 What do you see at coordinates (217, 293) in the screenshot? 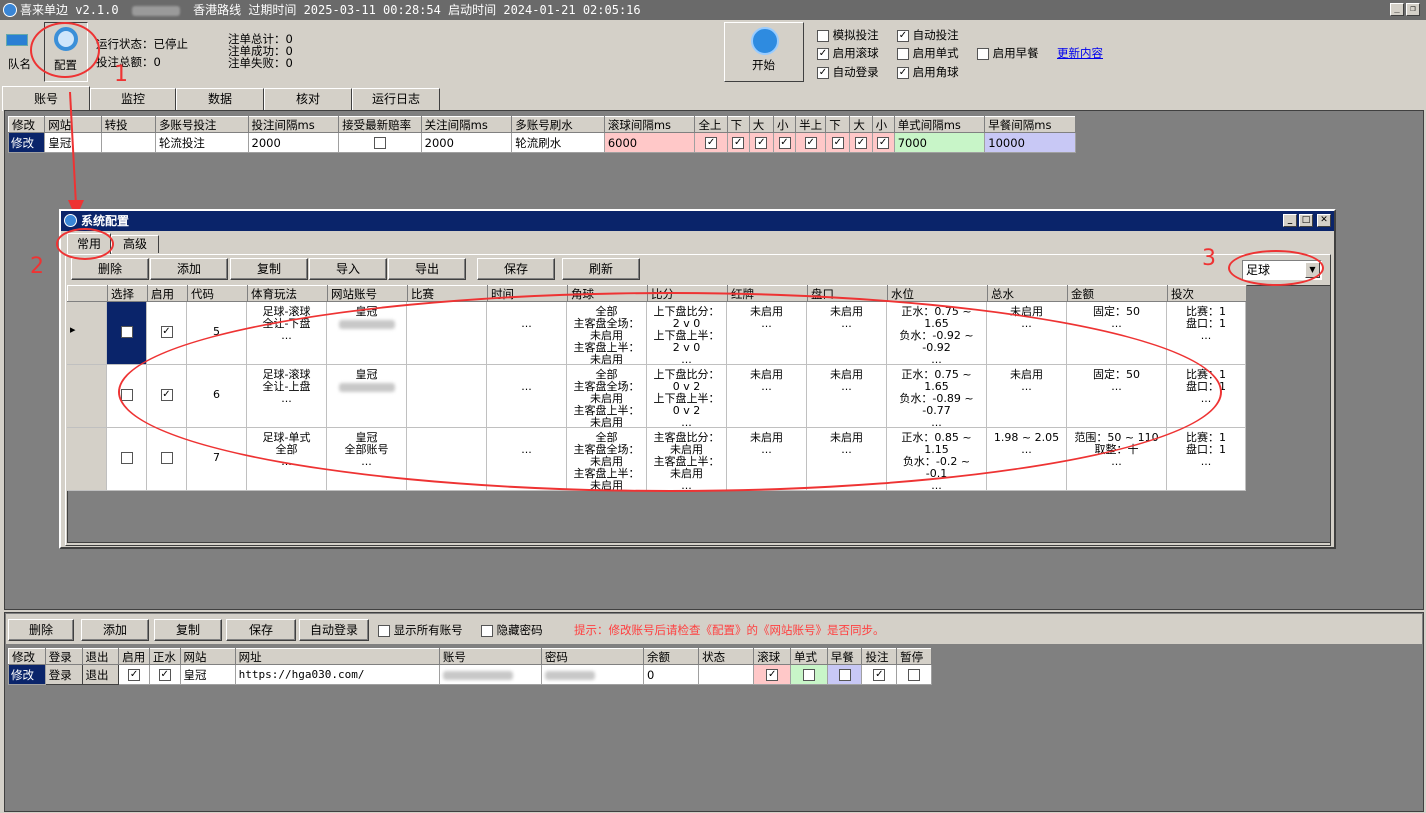
I see `col-code: 代码` at bounding box center [217, 293].